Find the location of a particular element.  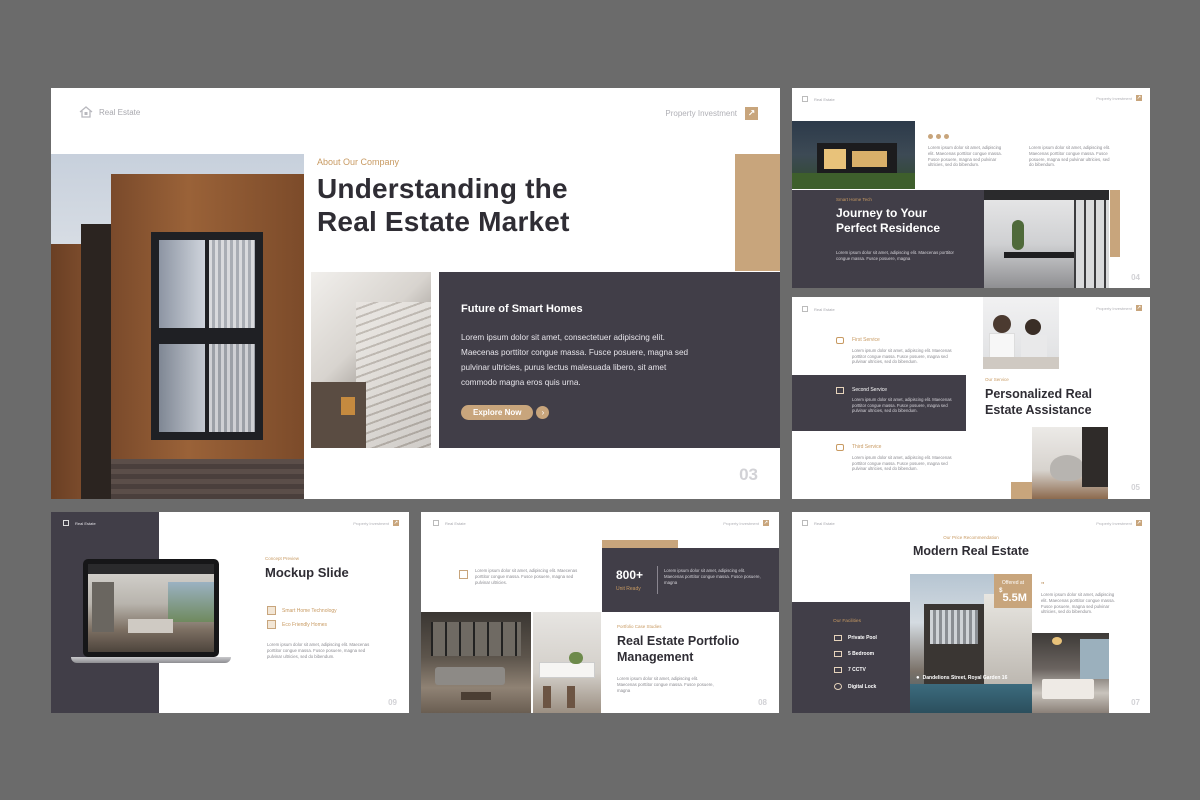

cctv-icon is located at coordinates (838, 670).